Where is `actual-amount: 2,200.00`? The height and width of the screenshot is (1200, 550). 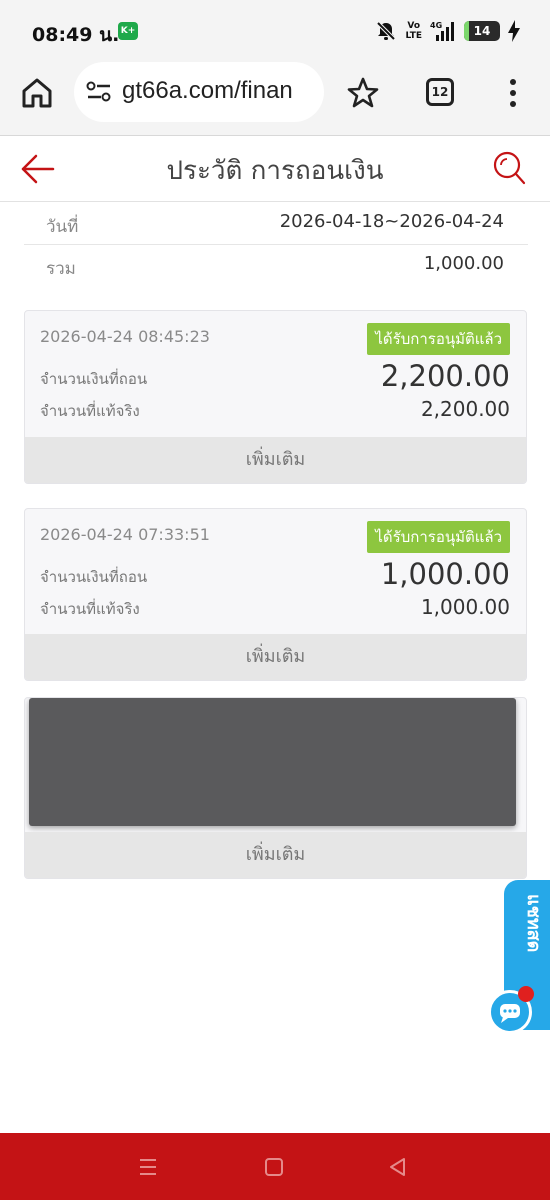 actual-amount: 2,200.00 is located at coordinates (465, 409).